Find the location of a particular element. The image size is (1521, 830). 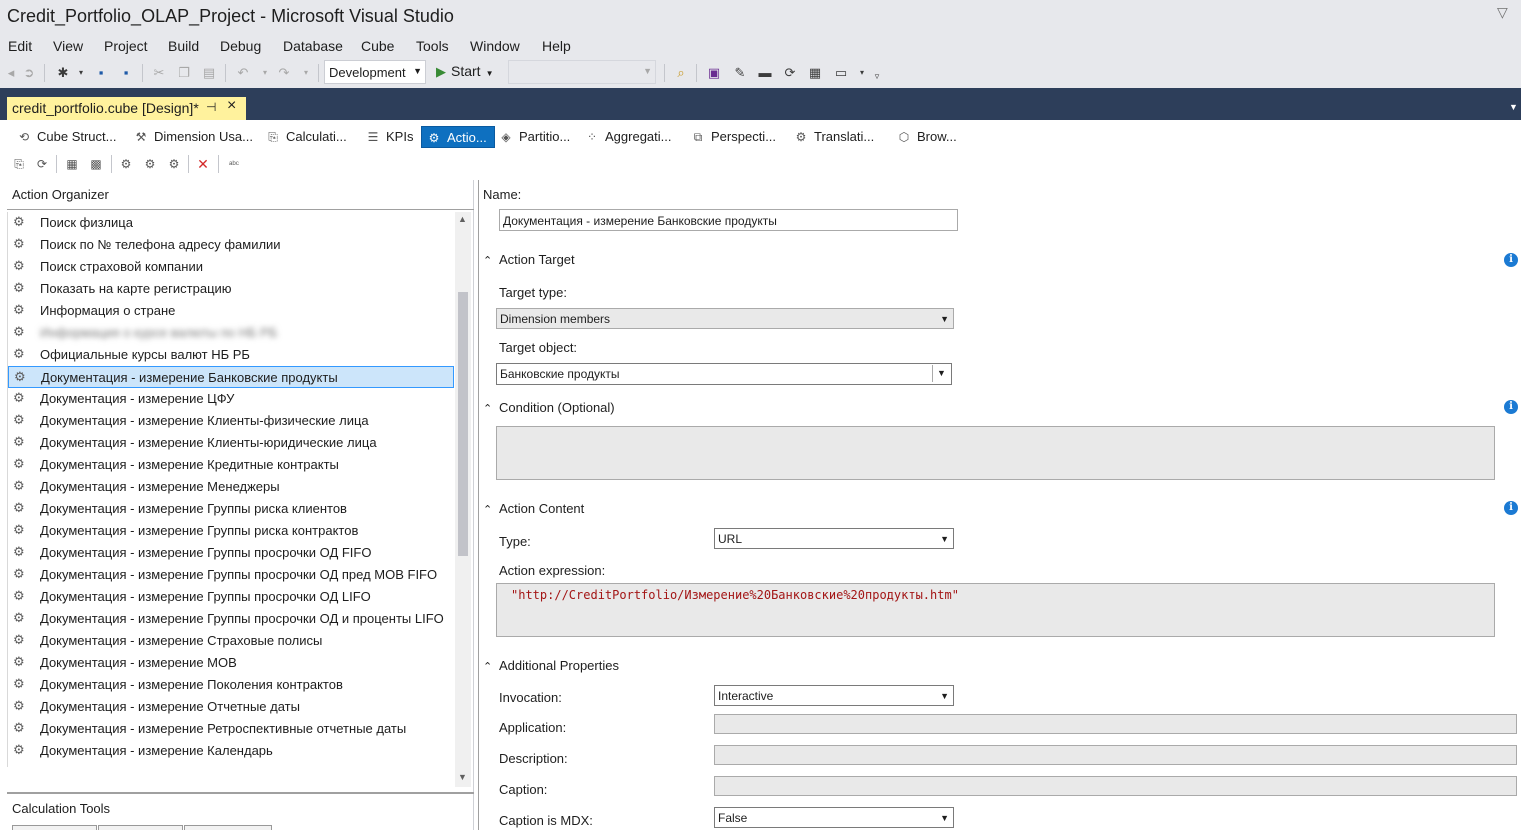

paste-icon: ▤ is located at coordinates (209, 73).